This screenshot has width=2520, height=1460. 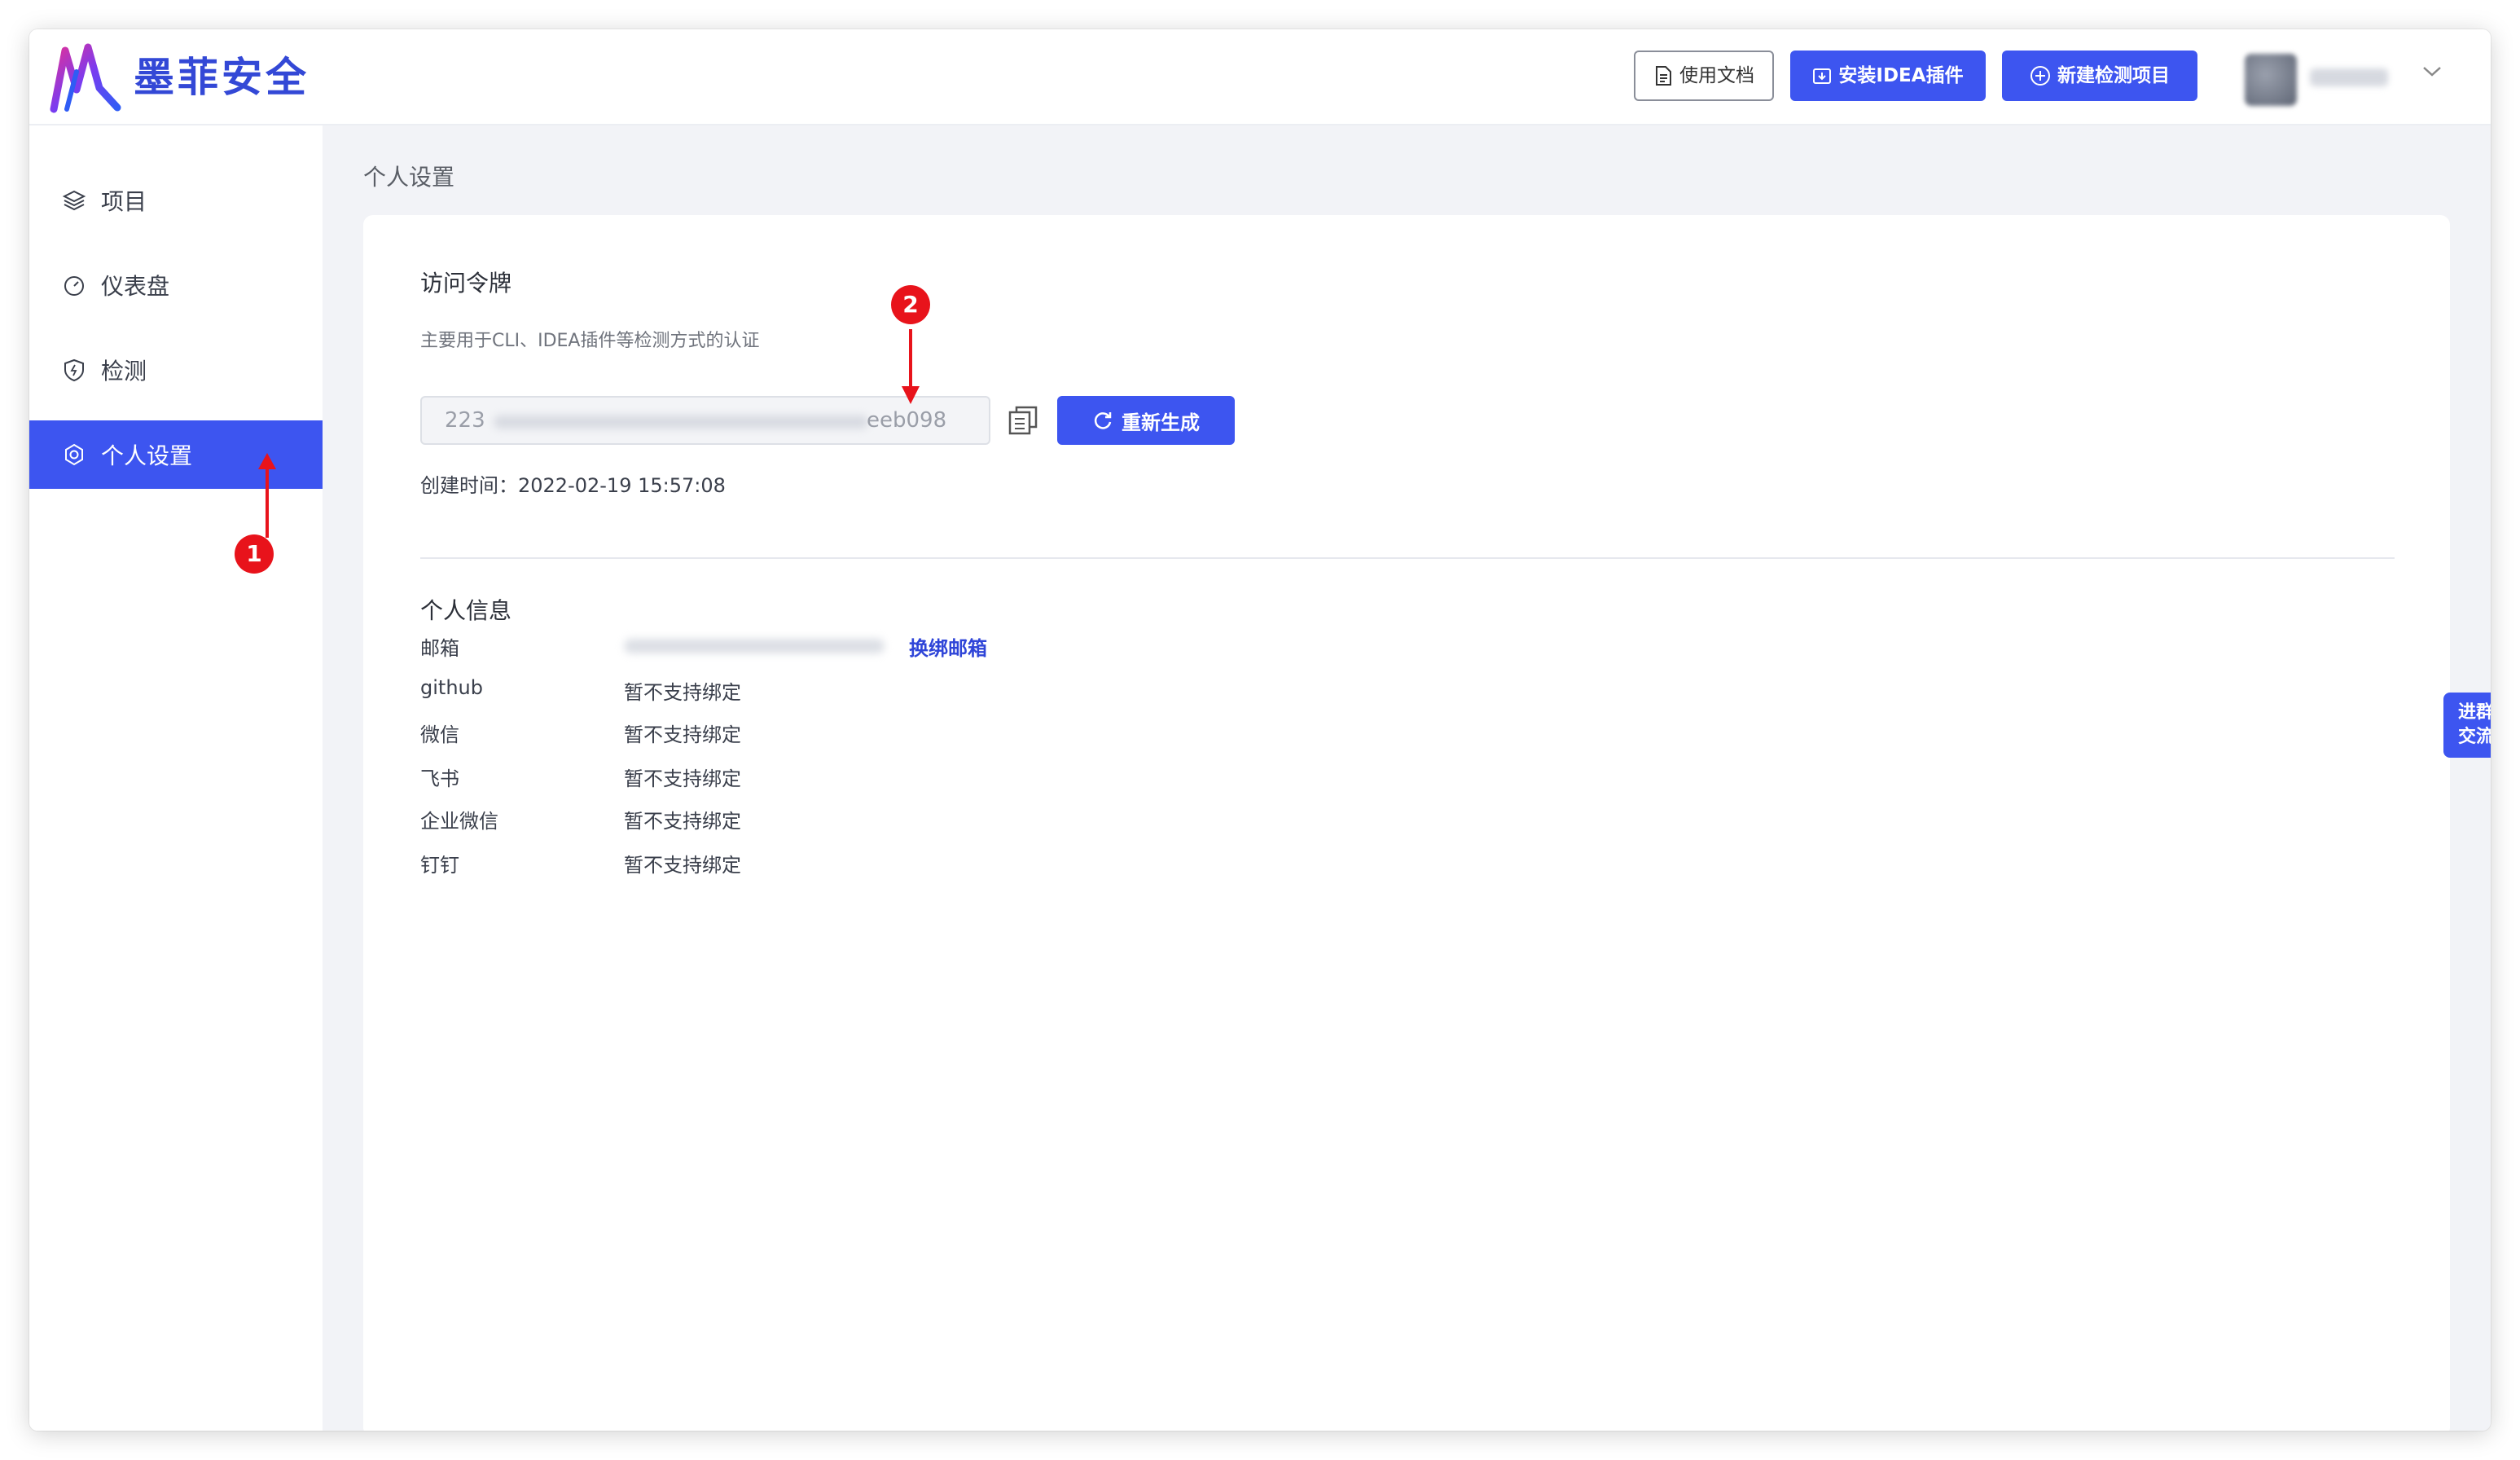 I want to click on docs-button: 使用文档, so click(x=1704, y=76).